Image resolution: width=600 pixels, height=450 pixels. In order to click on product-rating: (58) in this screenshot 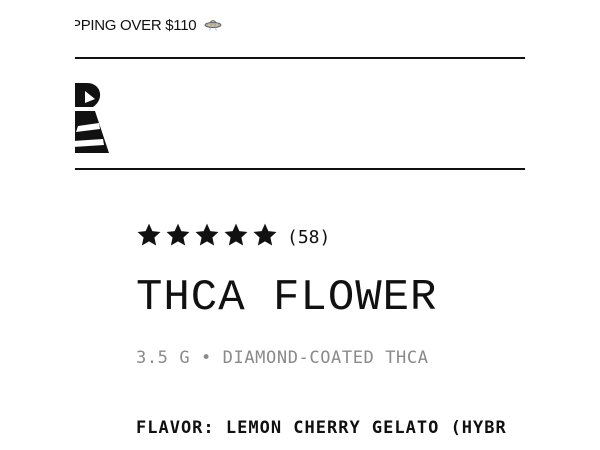, I will do `click(233, 237)`.